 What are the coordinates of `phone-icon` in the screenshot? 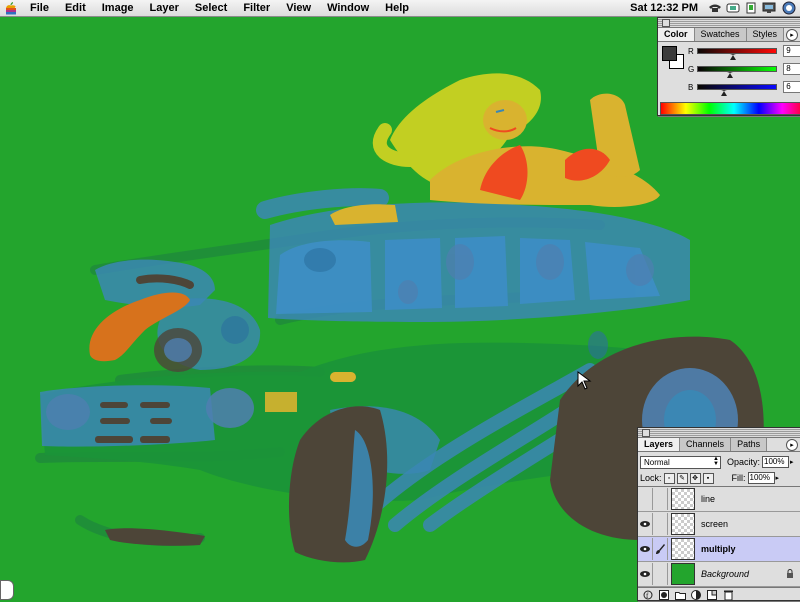 It's located at (715, 8).